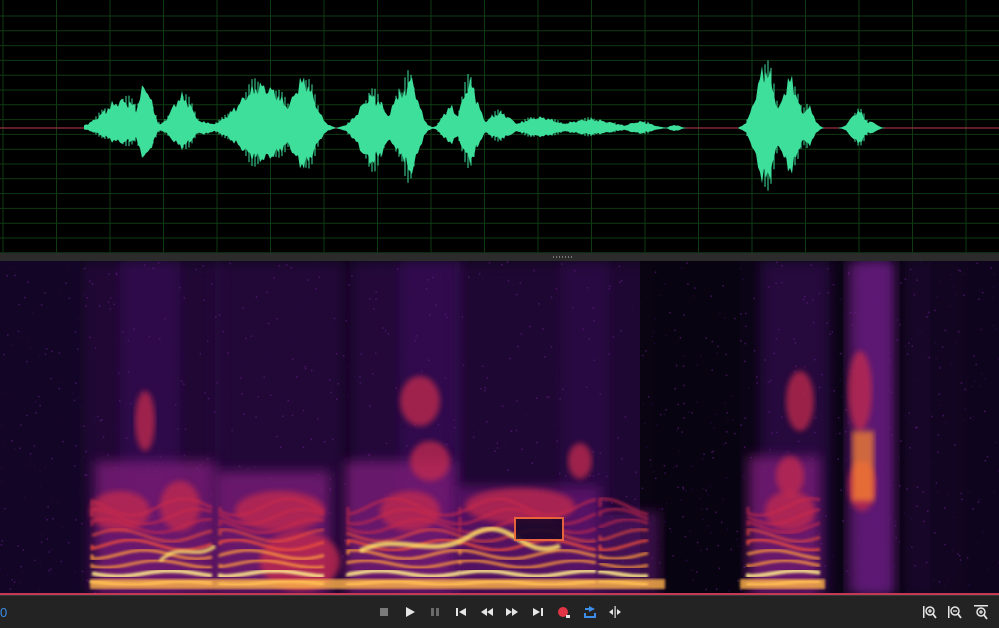 This screenshot has width=999, height=628. I want to click on rewind-icon, so click(487, 612).